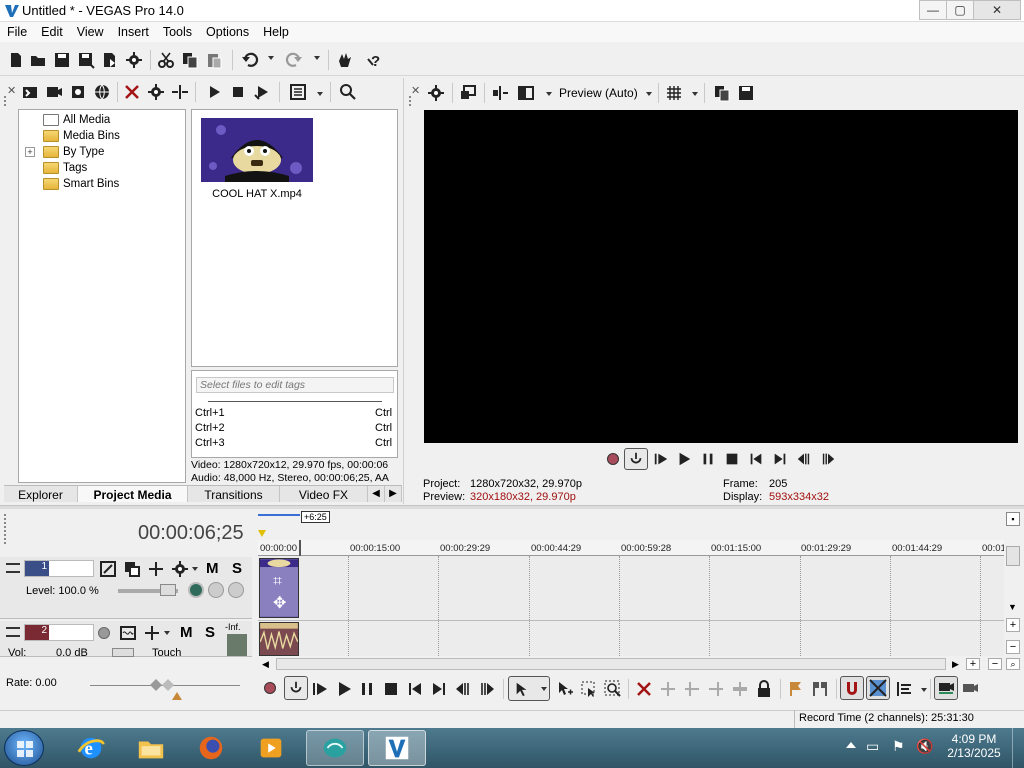 This screenshot has width=1024, height=768. I want to click on properties-icon, so click(134, 60).